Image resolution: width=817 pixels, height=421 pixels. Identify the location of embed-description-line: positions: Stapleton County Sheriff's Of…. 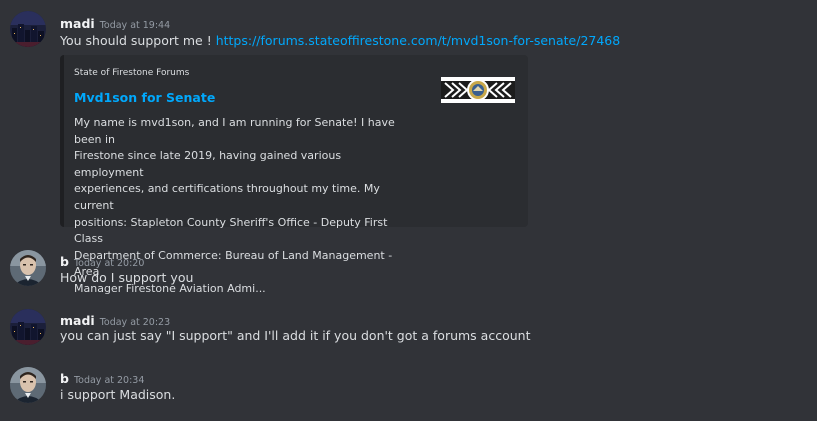
(231, 230).